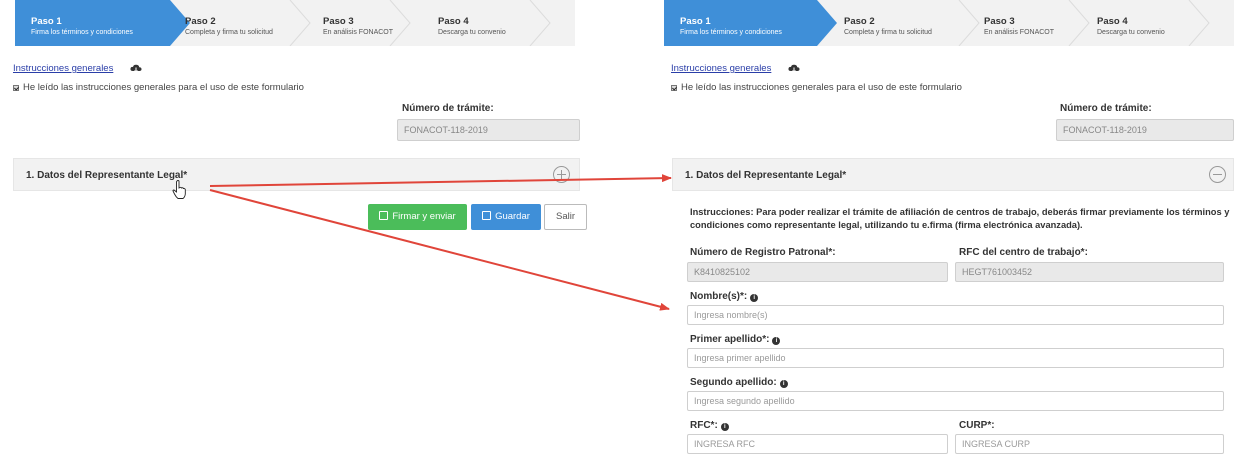 This screenshot has height=455, width=1234. What do you see at coordinates (1217, 174) in the screenshot?
I see `minus-circle-icon` at bounding box center [1217, 174].